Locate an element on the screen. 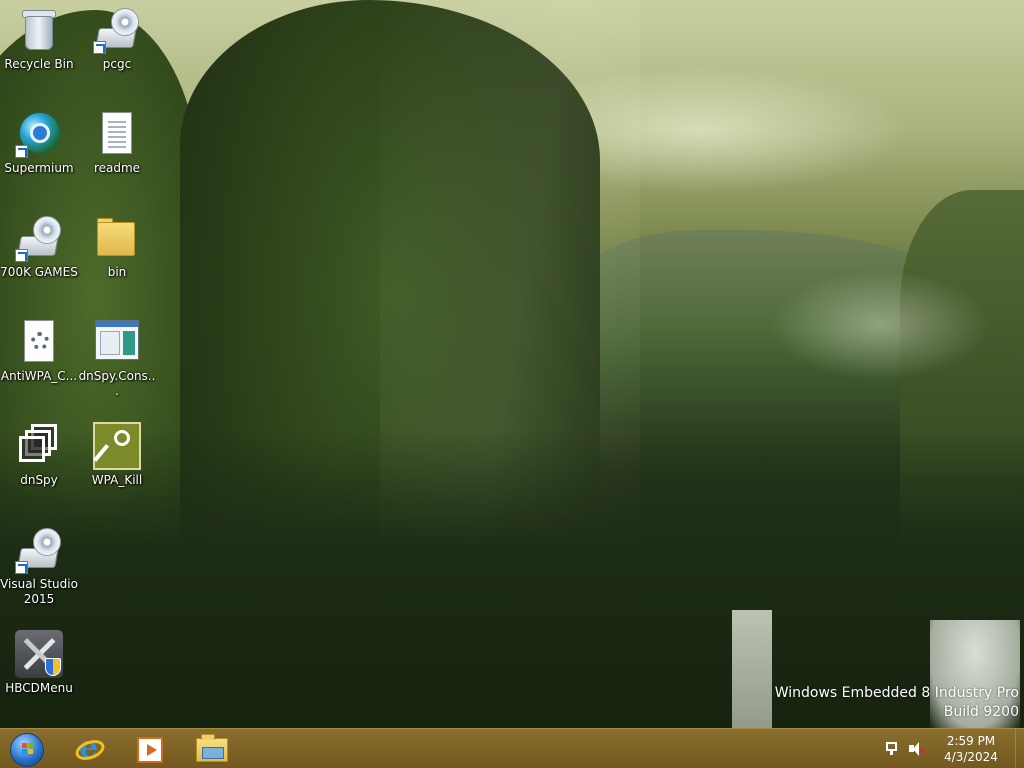 Image resolution: width=1024 pixels, height=768 pixels. system-tray: ✕ 2:59 PM 4/3/2024 is located at coordinates (954, 748).